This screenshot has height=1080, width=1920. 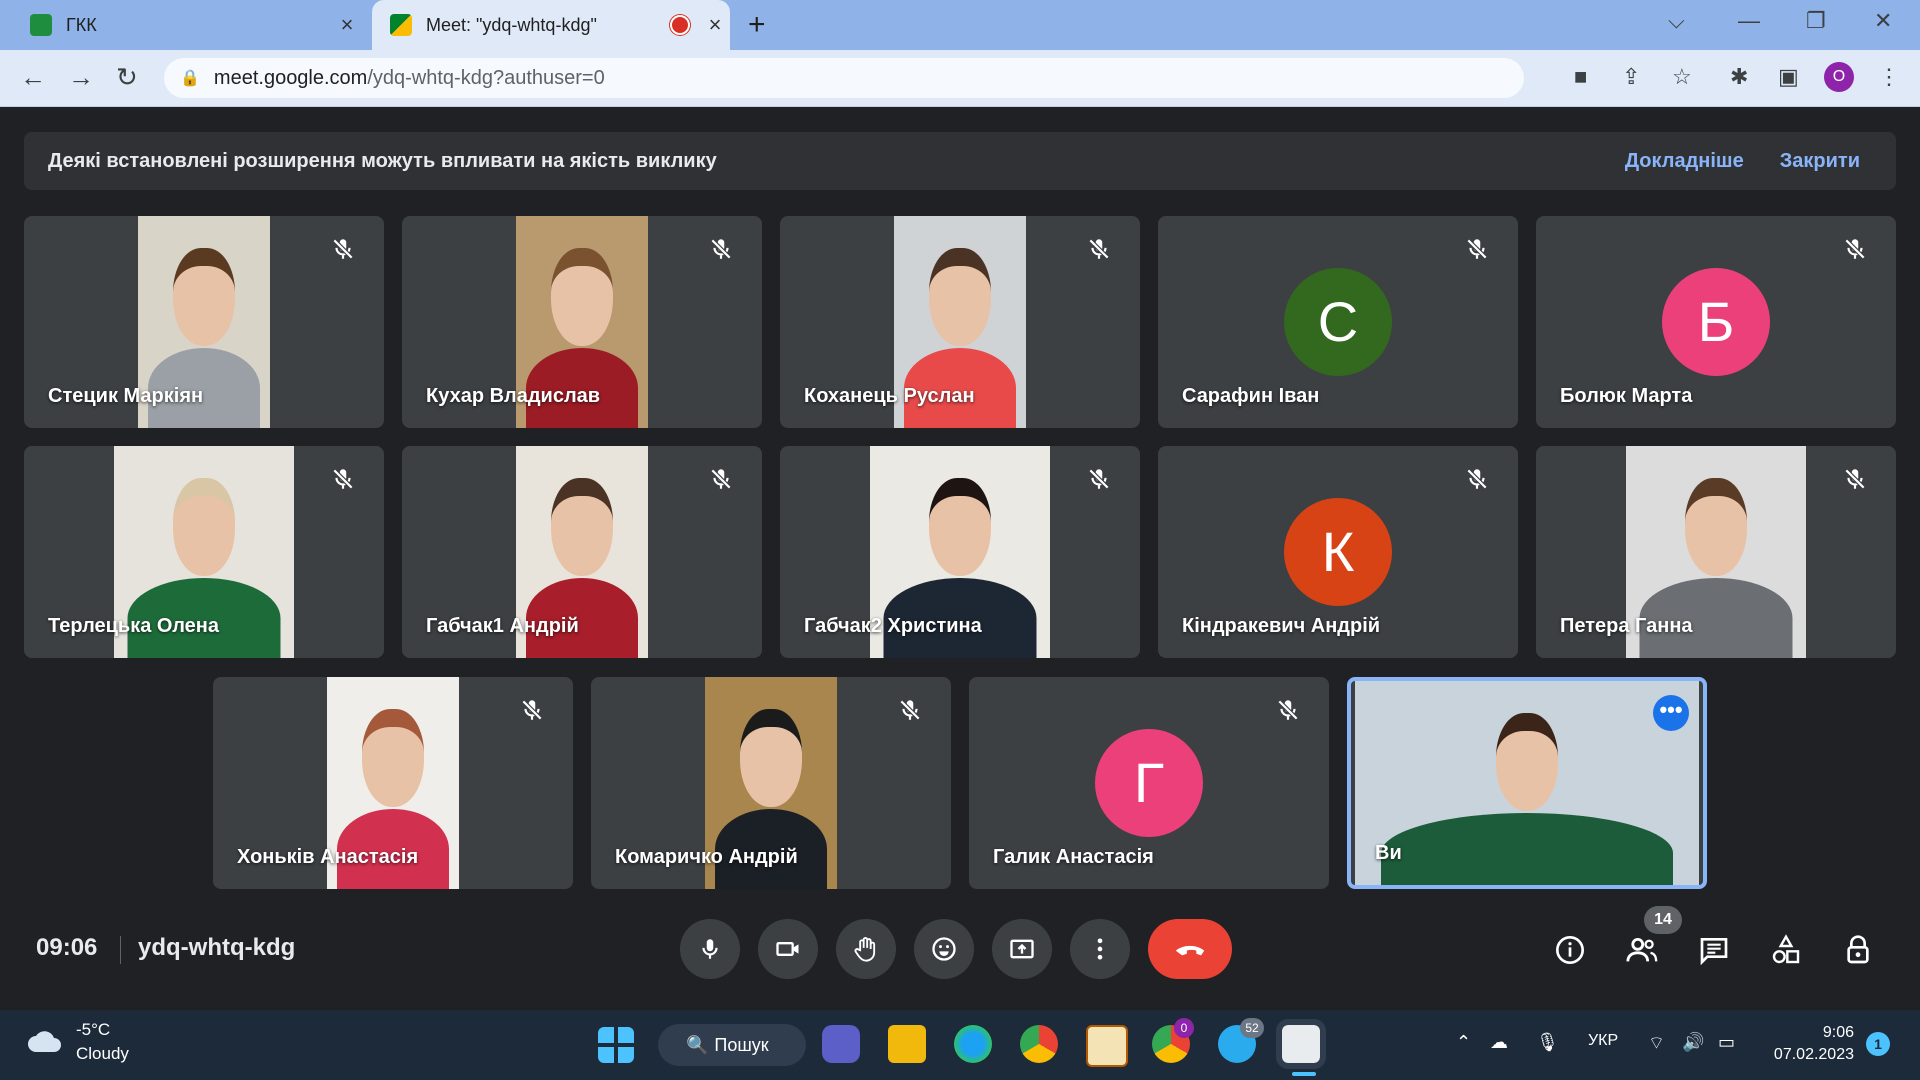 What do you see at coordinates (1693, 1042) in the screenshot?
I see `volume-icon: 🔊` at bounding box center [1693, 1042].